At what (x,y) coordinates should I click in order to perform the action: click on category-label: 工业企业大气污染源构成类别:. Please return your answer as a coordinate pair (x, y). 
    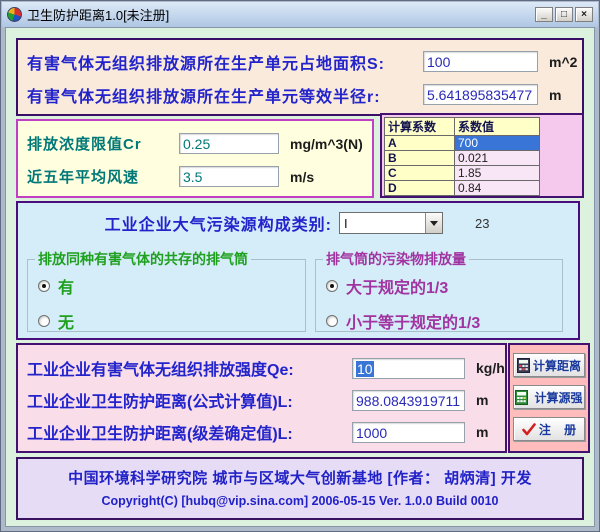
    Looking at the image, I should click on (218, 225).